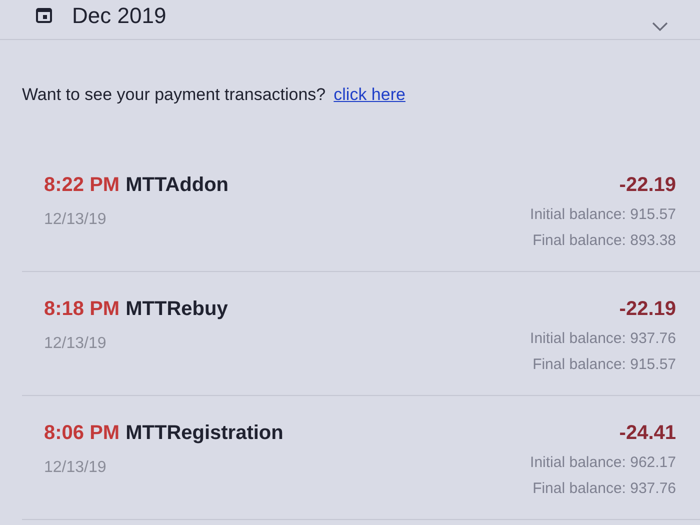 This screenshot has height=525, width=700. I want to click on transaction-name: MTTRegistration, so click(205, 433).